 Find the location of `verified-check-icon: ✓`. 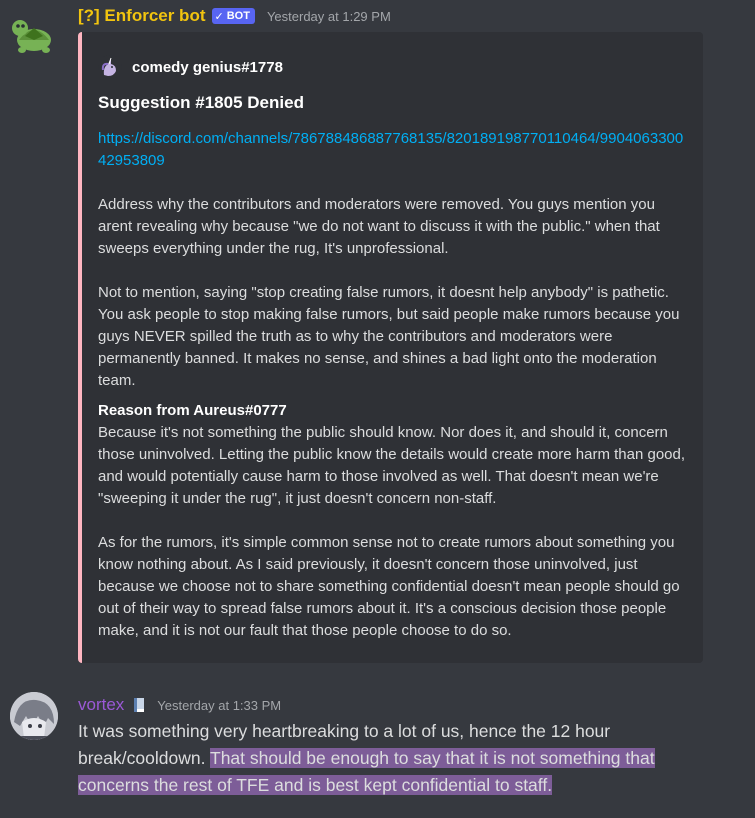

verified-check-icon: ✓ is located at coordinates (219, 16).